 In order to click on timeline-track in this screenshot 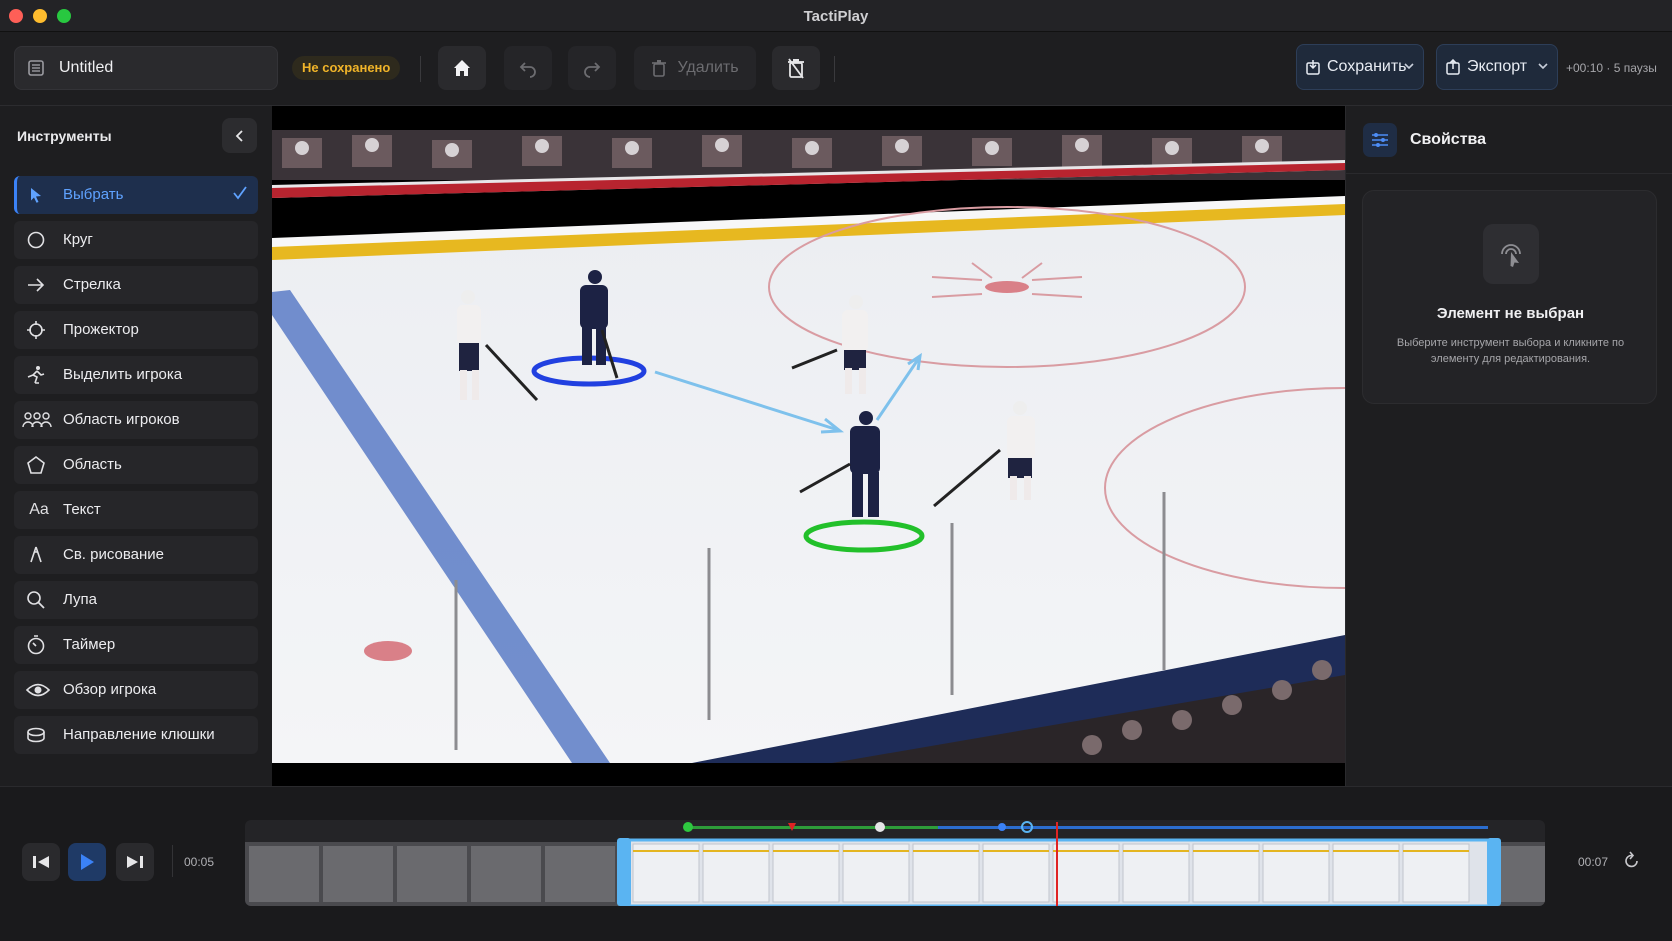, I will do `click(895, 863)`.